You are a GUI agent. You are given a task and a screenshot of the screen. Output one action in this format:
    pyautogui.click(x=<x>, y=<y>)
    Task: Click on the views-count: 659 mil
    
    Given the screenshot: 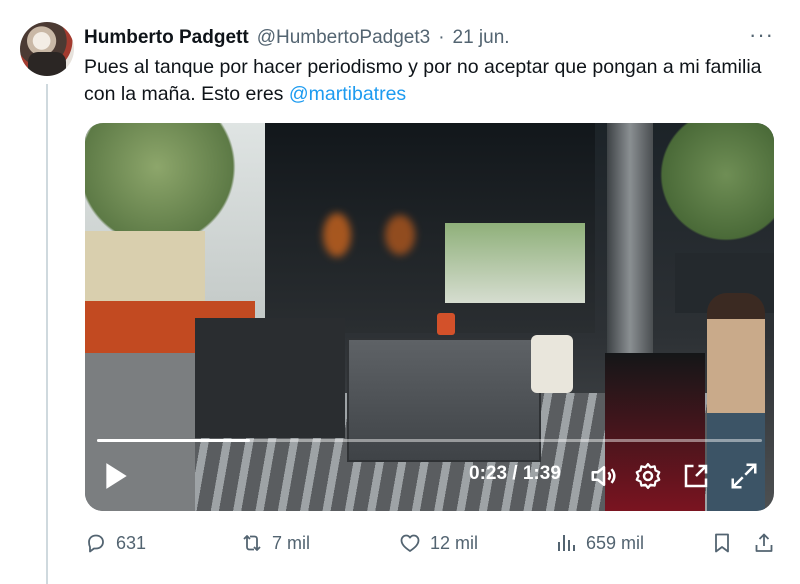 What is the action you would take?
    pyautogui.click(x=615, y=542)
    